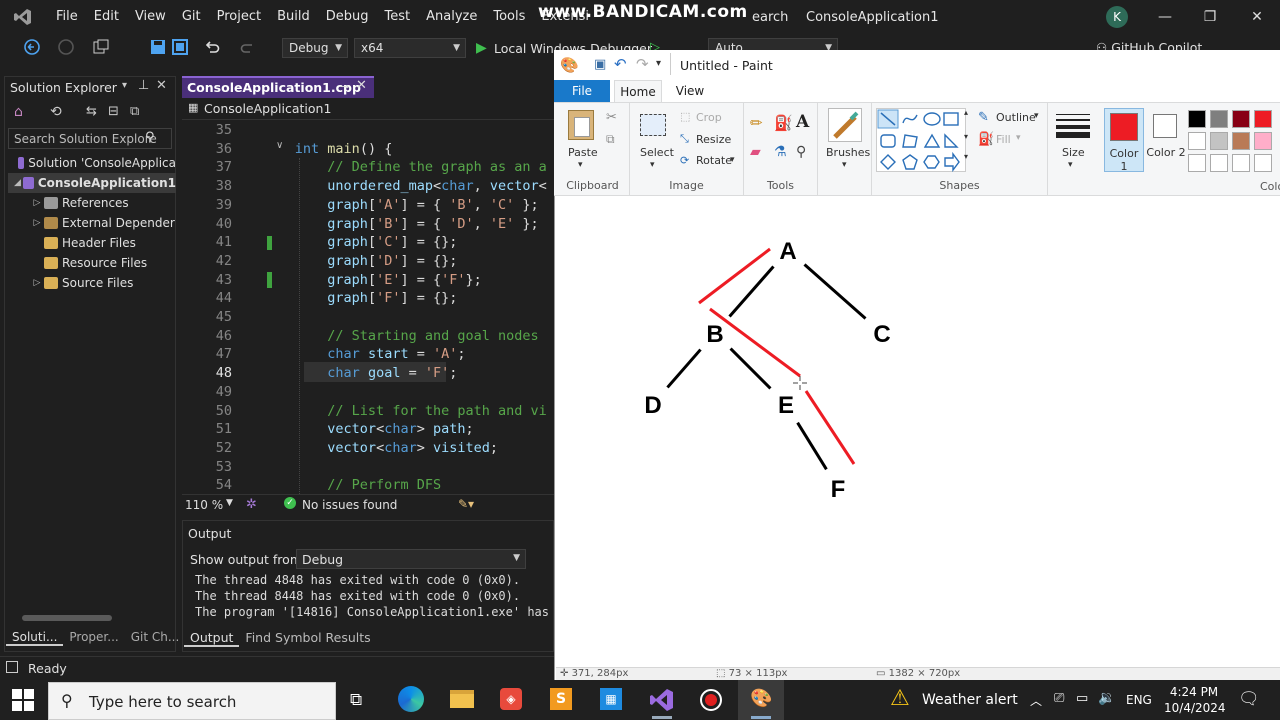 This screenshot has height=720, width=1280. I want to click on git-app-icon: ◈, so click(511, 699).